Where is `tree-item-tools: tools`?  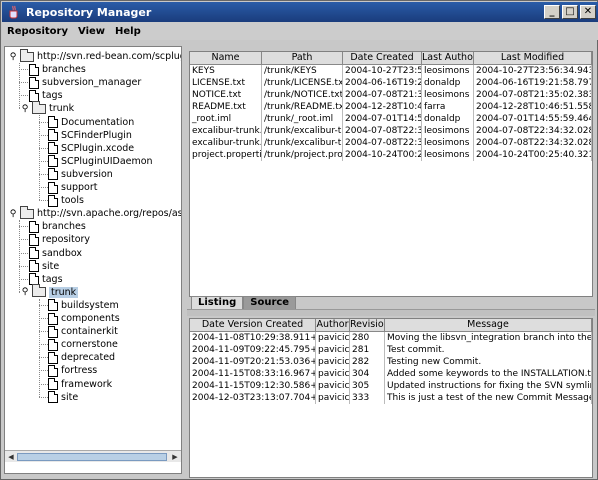 tree-item-tools: tools is located at coordinates (66, 200).